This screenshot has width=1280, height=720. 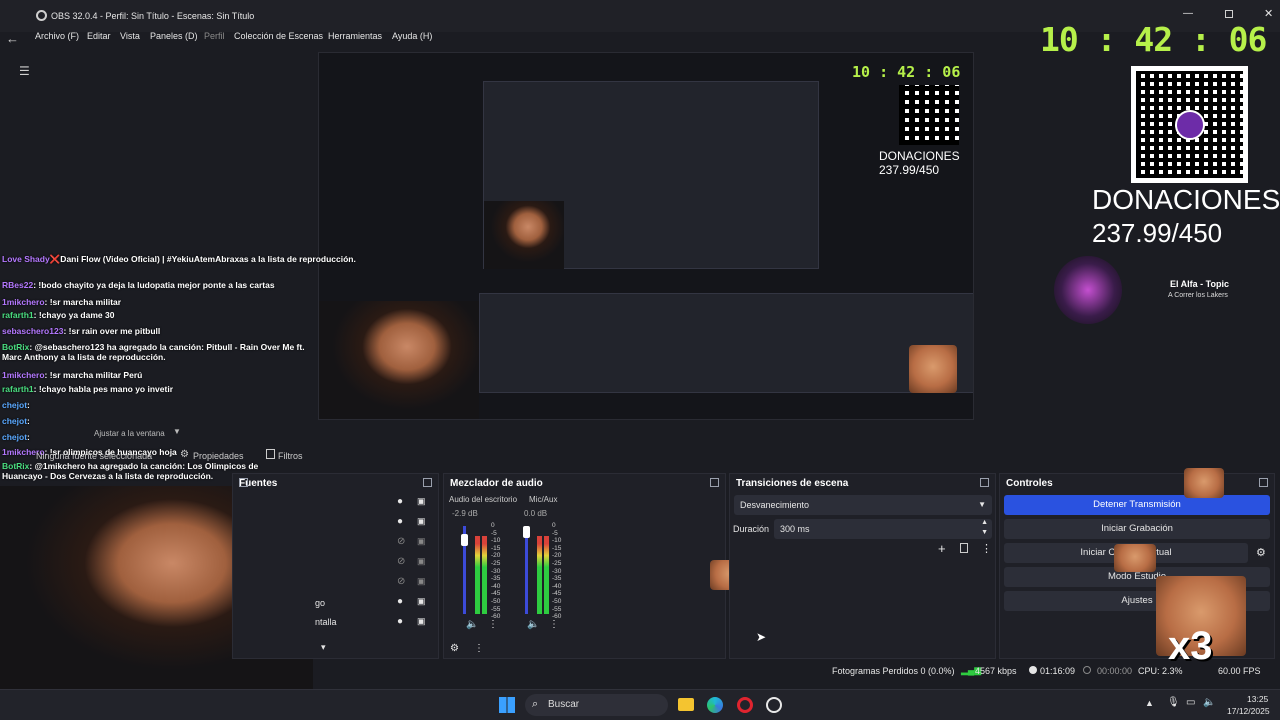 I want to click on source-item: go, so click(x=320, y=603).